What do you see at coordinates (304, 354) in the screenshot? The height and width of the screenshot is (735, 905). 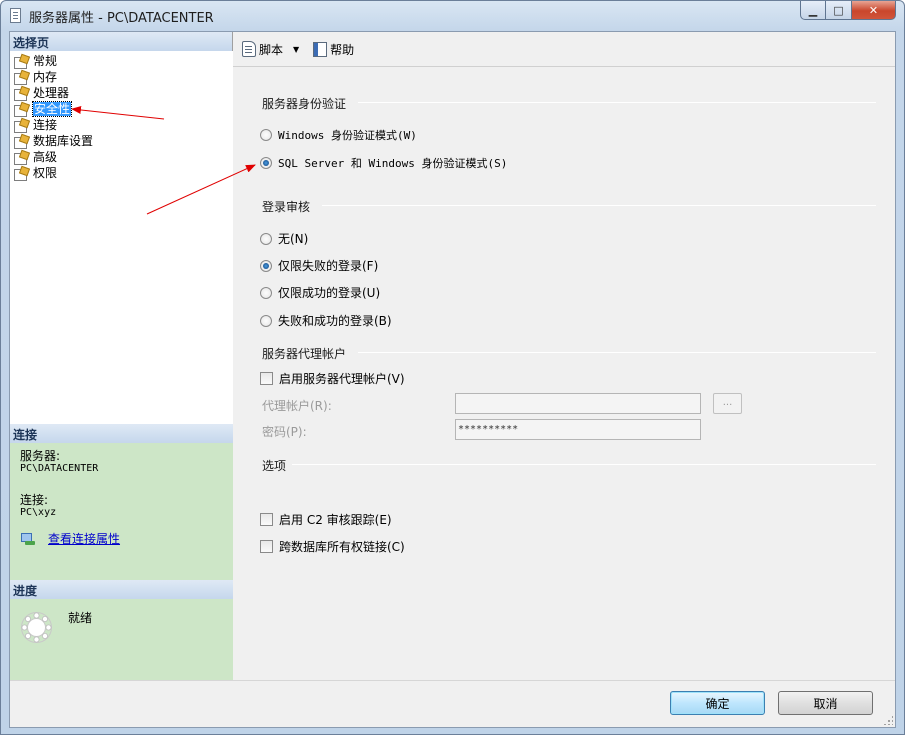 I see `section-title-proxy-account: 服务器代理帐户` at bounding box center [304, 354].